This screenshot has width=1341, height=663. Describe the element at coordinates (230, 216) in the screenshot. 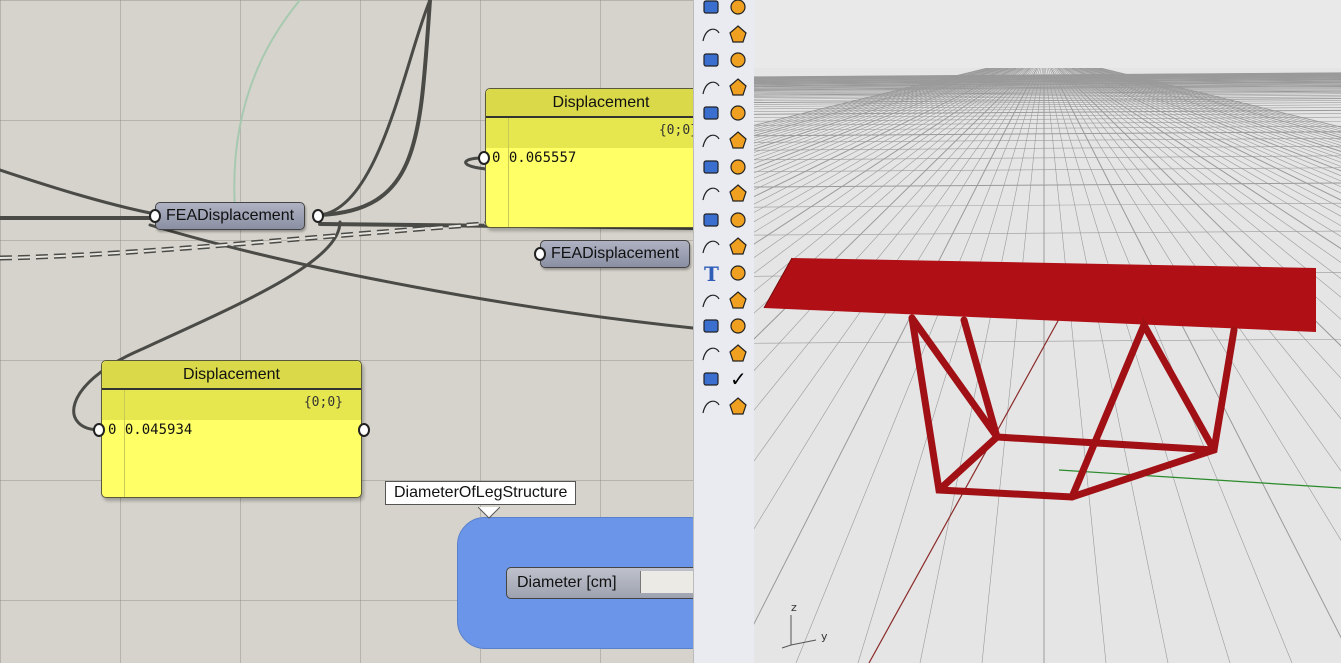

I see `fea-displacement-param: FEADisplacement` at that location.